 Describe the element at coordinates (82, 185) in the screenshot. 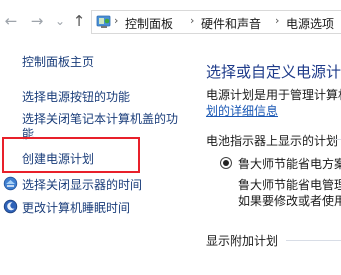

I see `choose-display-off-link: 选择关闭显示器的时间` at that location.